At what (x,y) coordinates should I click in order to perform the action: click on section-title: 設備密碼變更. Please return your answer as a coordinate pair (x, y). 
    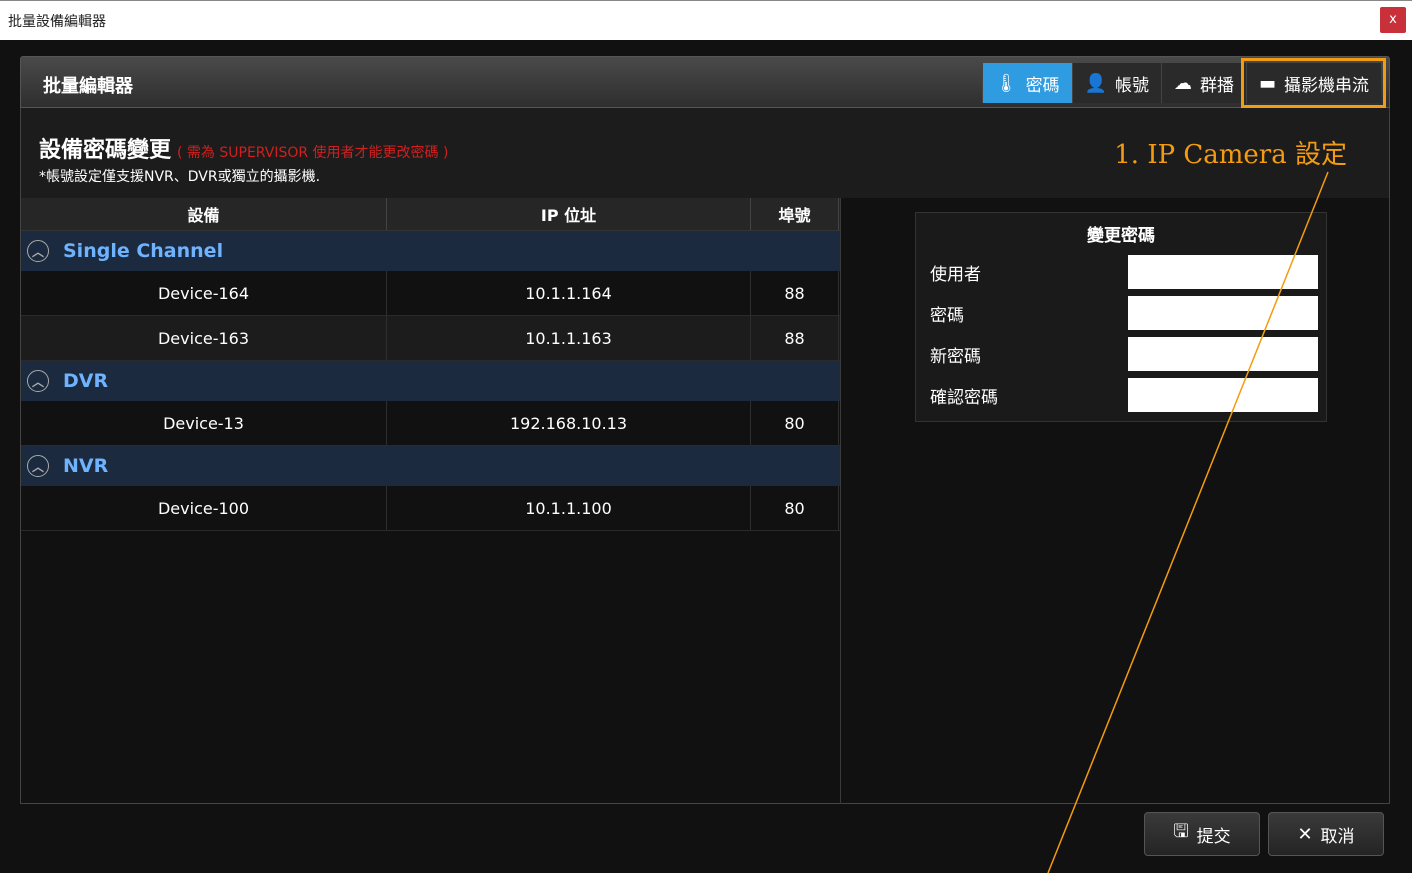
    Looking at the image, I should click on (105, 150).